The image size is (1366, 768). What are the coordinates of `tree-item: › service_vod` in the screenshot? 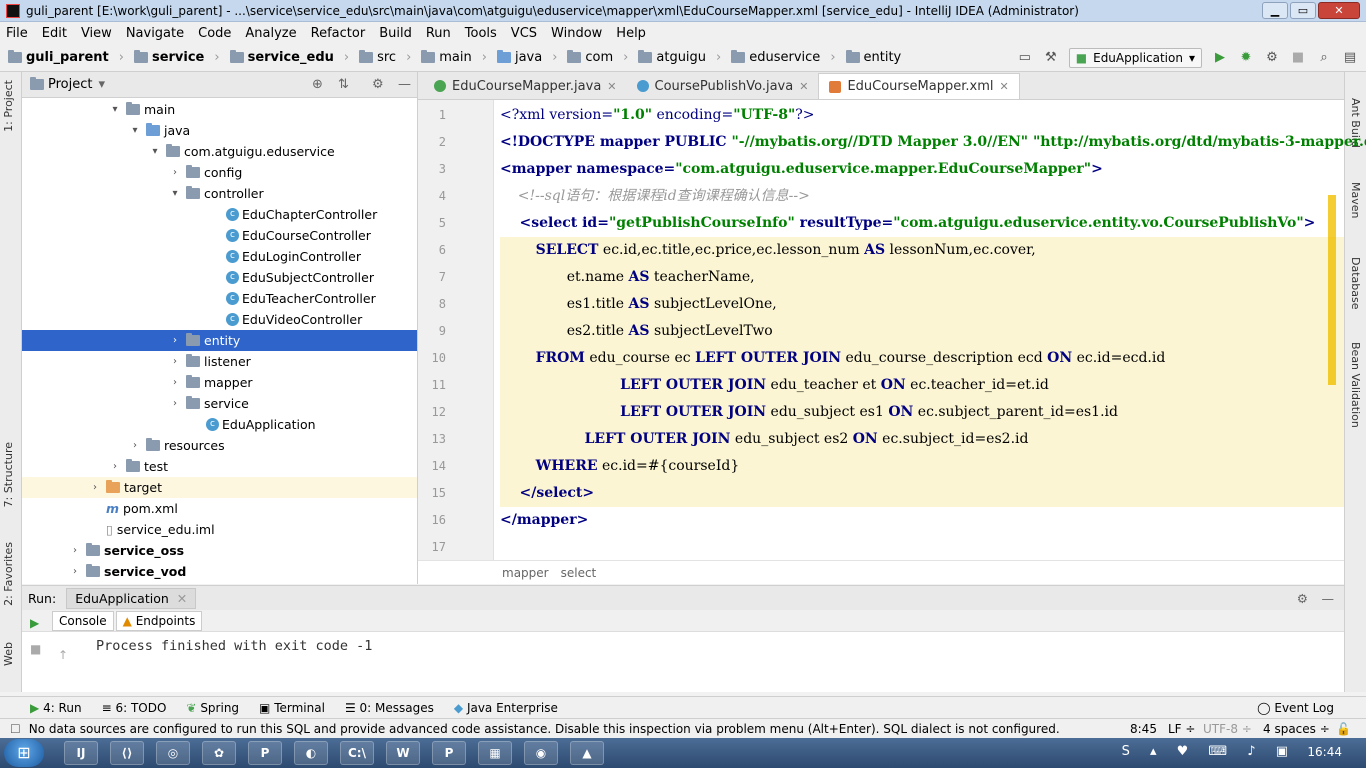 It's located at (219, 571).